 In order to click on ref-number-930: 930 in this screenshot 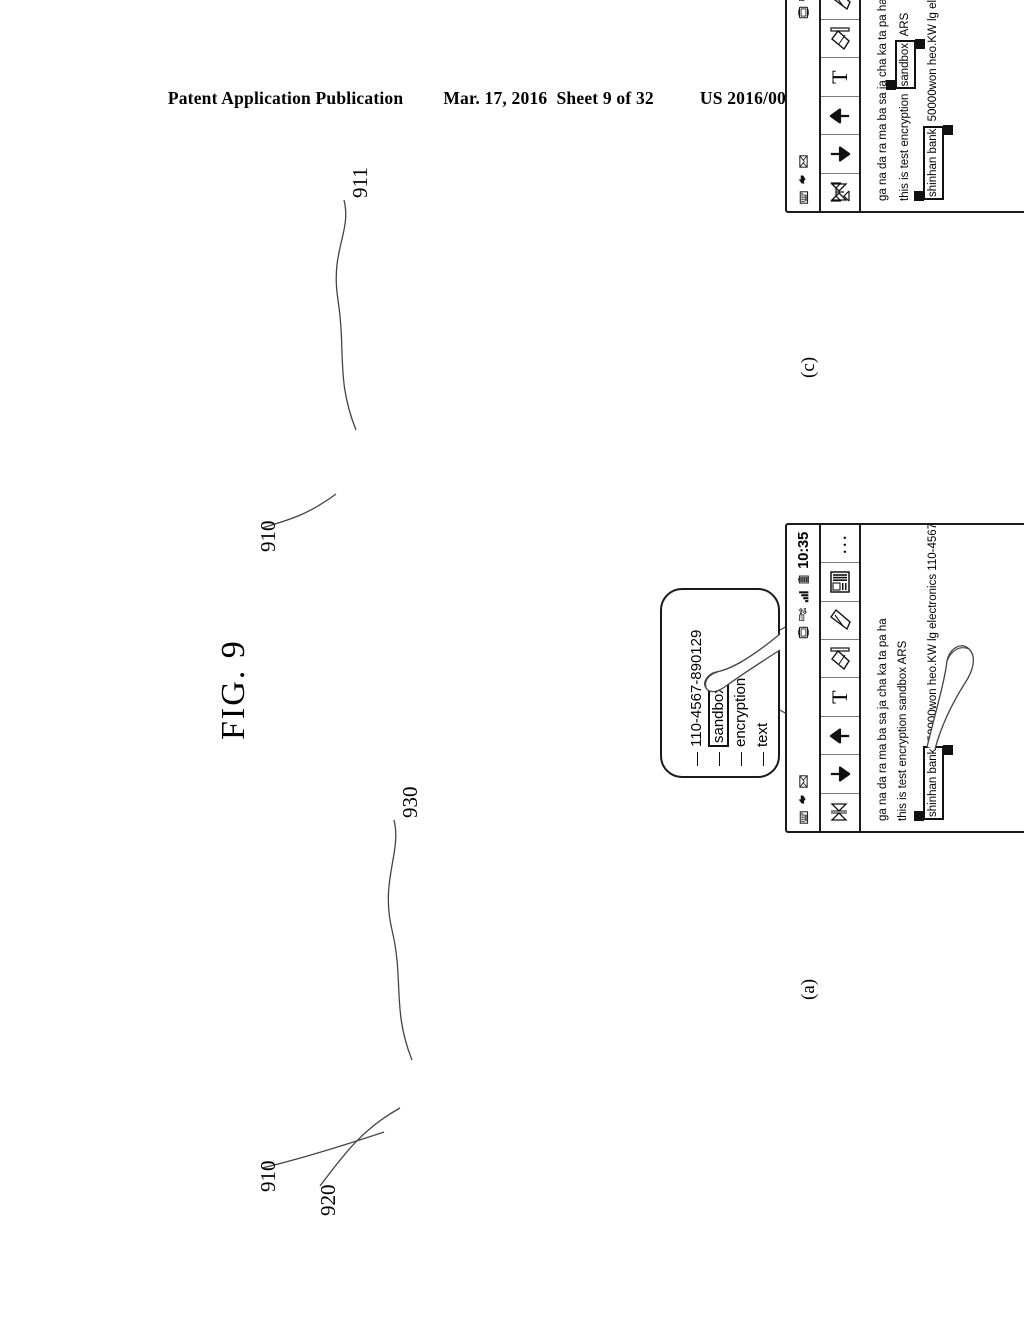, I will do `click(410, 802)`.